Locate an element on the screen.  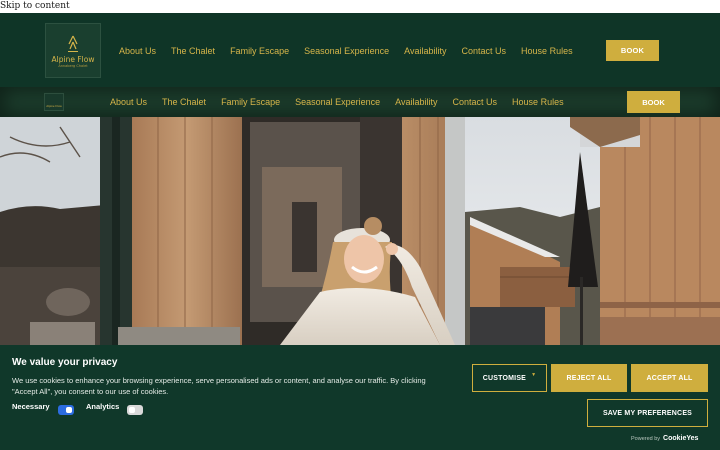
logo-tagline: Annaberg Chalet is located at coordinates (73, 66).